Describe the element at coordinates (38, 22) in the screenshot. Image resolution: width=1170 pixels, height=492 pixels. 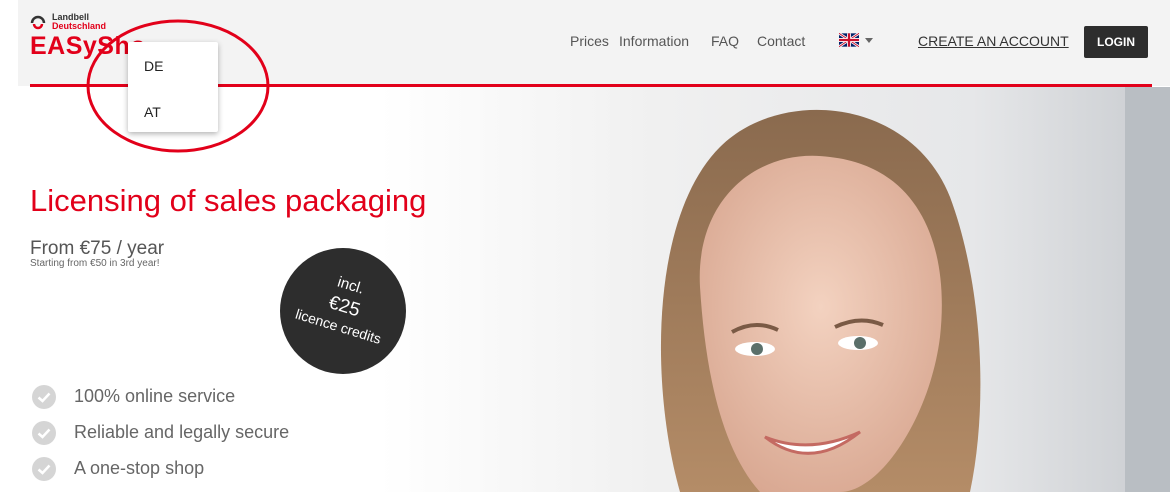
I see `landbell-logo-icon` at that location.